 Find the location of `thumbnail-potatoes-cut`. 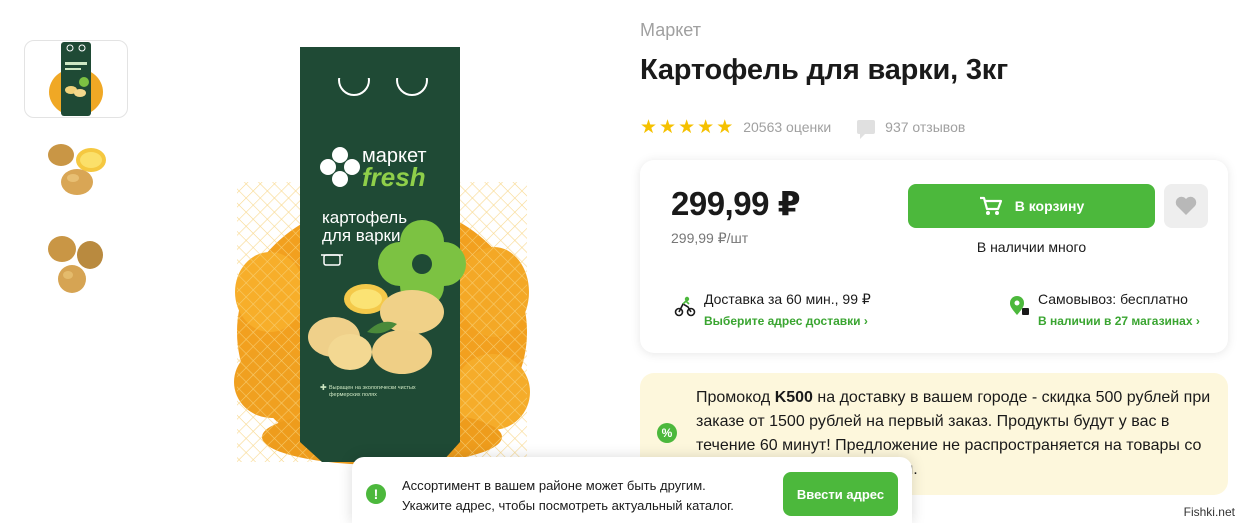

thumbnail-potatoes-cut is located at coordinates (76, 171).